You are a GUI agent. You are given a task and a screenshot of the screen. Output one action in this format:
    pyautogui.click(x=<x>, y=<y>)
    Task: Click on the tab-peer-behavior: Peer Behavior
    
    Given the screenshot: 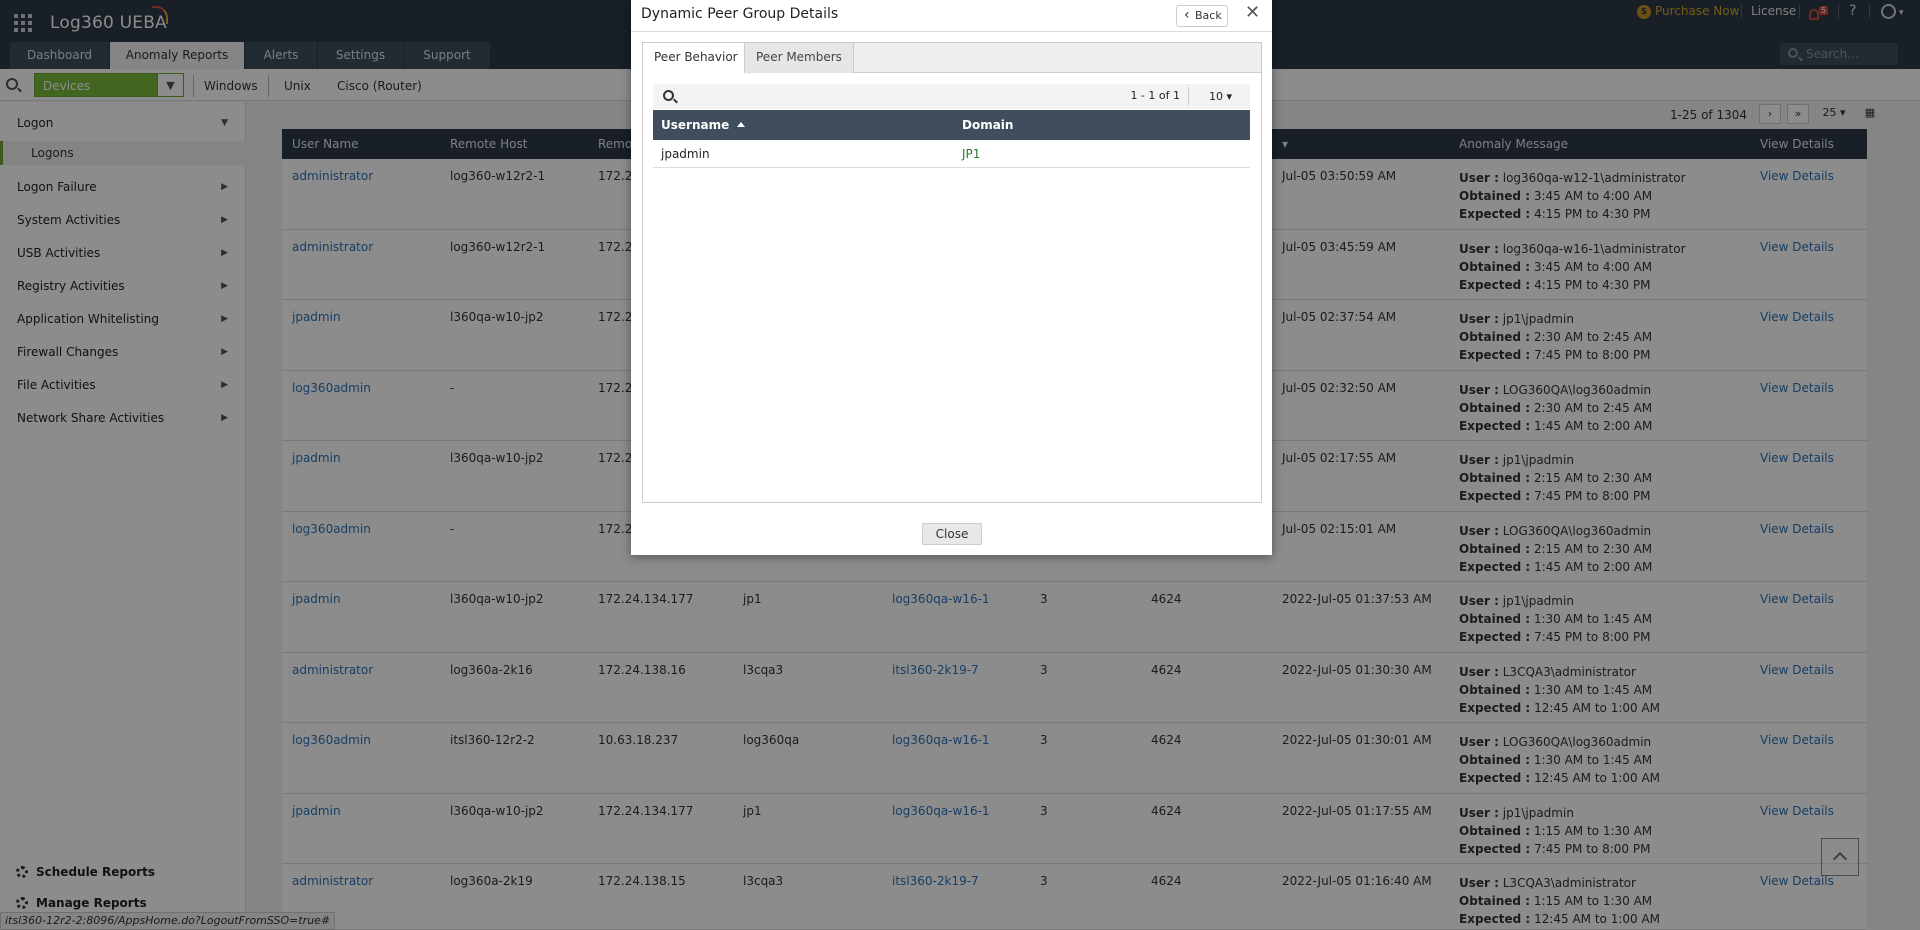 What is the action you would take?
    pyautogui.click(x=696, y=58)
    